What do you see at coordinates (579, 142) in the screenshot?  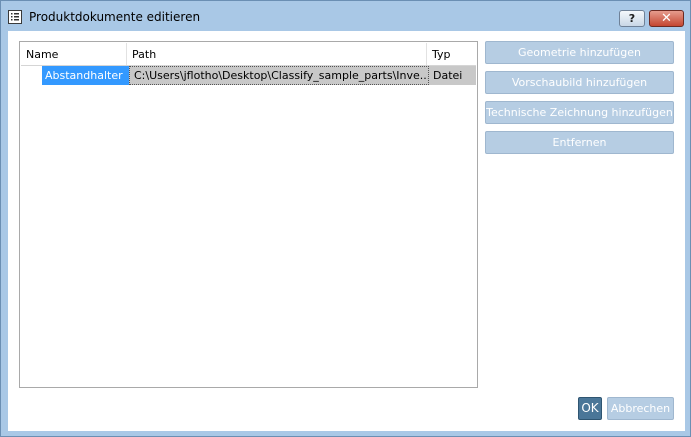 I see `remove-button: Entfernen` at bounding box center [579, 142].